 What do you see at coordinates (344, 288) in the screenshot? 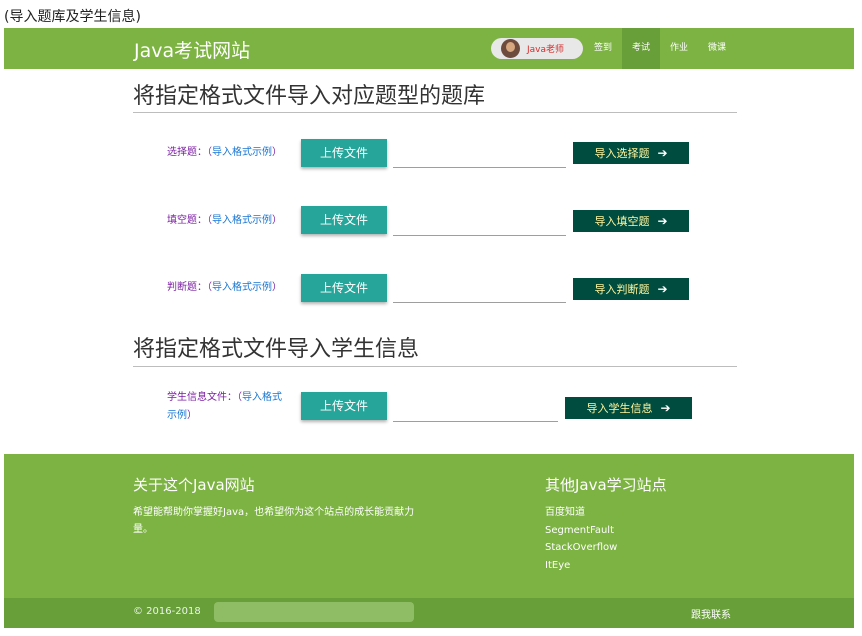
I see `upload-file-button-judge: 上传文件` at bounding box center [344, 288].